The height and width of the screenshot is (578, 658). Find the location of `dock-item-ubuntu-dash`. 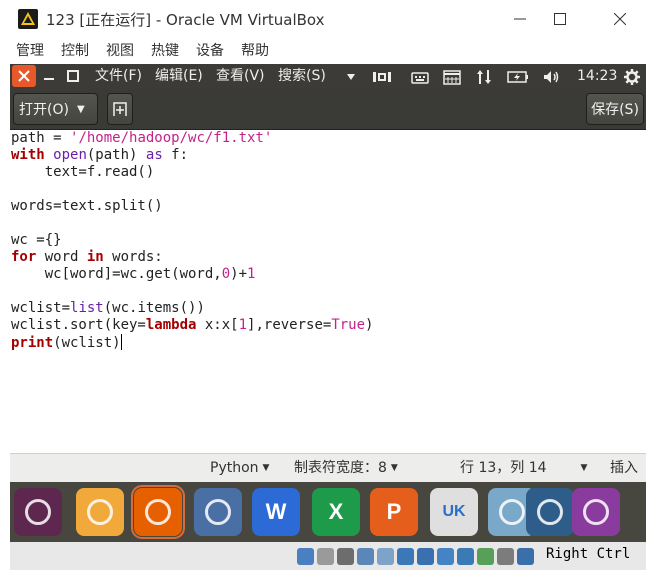

dock-item-ubuntu-dash is located at coordinates (38, 512).